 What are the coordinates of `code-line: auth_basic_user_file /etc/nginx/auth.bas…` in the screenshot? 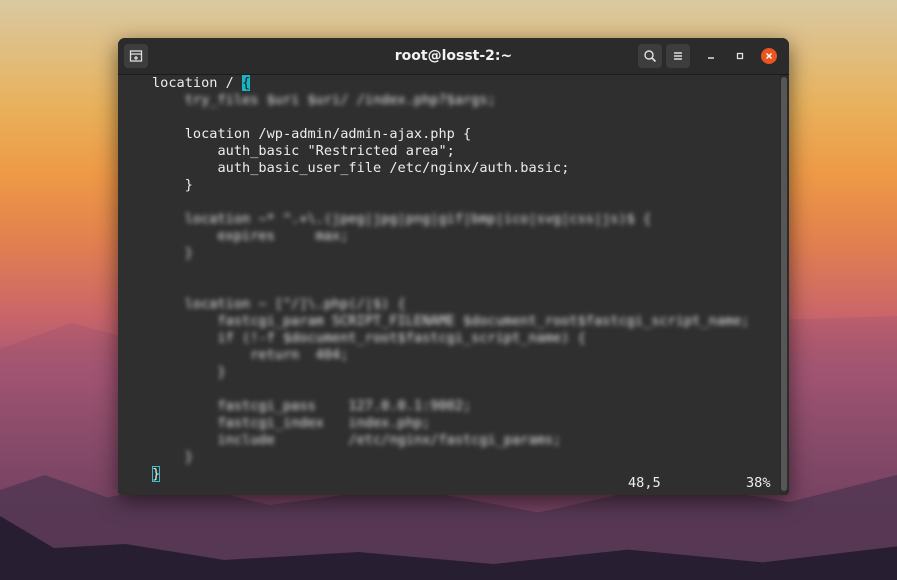 It's located at (361, 168).